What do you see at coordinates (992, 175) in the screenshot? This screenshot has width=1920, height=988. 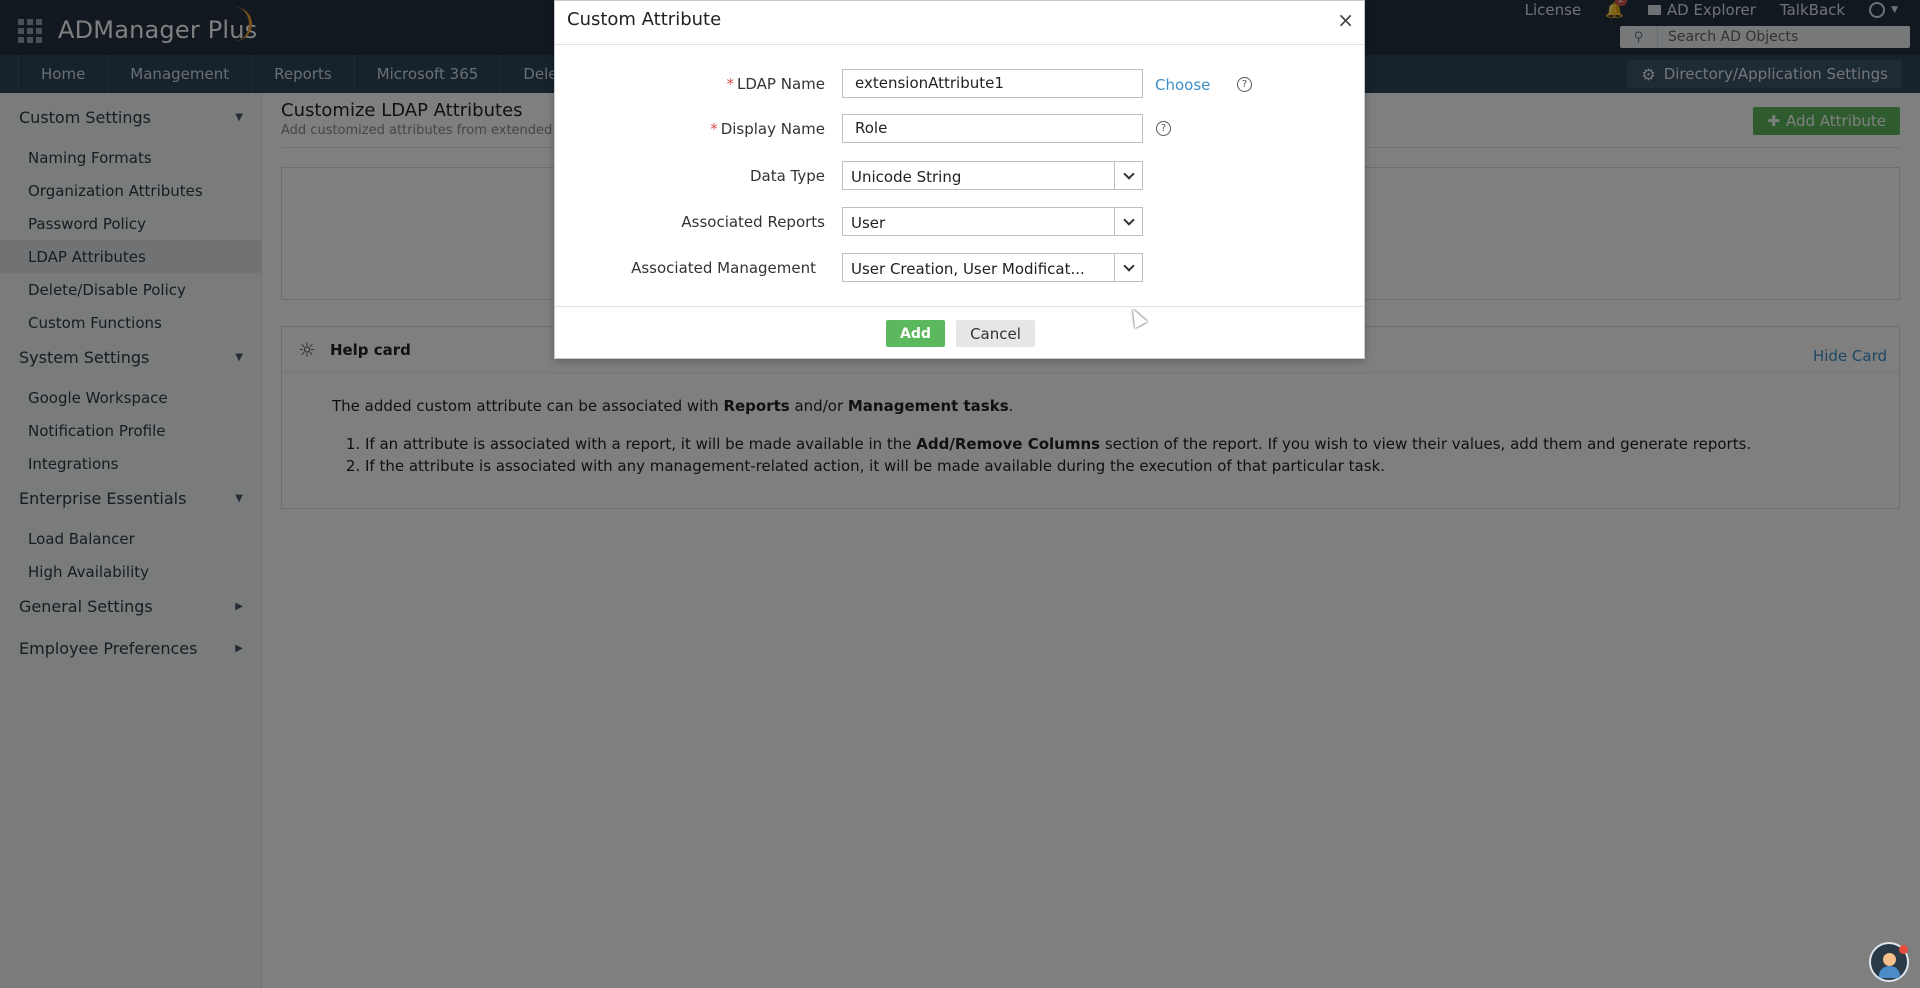 I see `data-type-select: Unicode String` at bounding box center [992, 175].